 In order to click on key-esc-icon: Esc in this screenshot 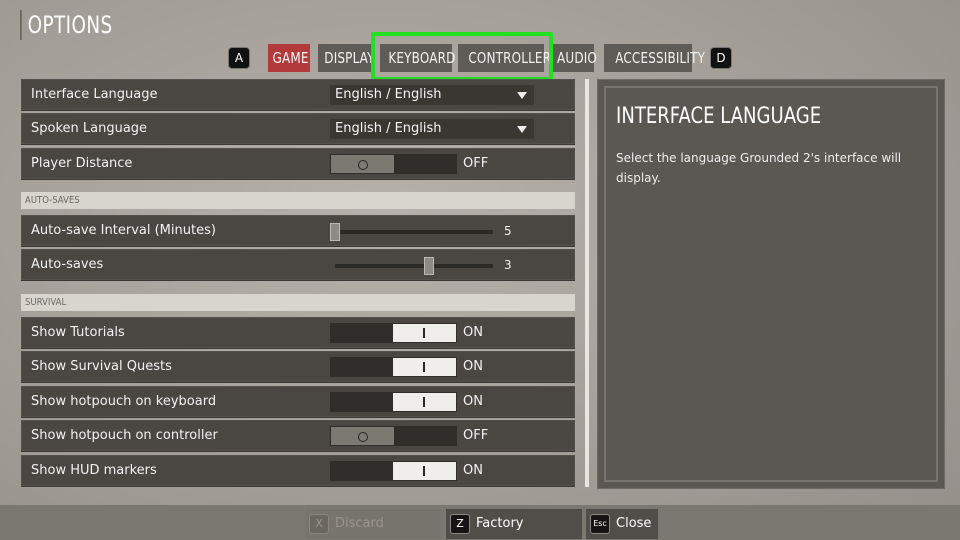, I will do `click(600, 524)`.